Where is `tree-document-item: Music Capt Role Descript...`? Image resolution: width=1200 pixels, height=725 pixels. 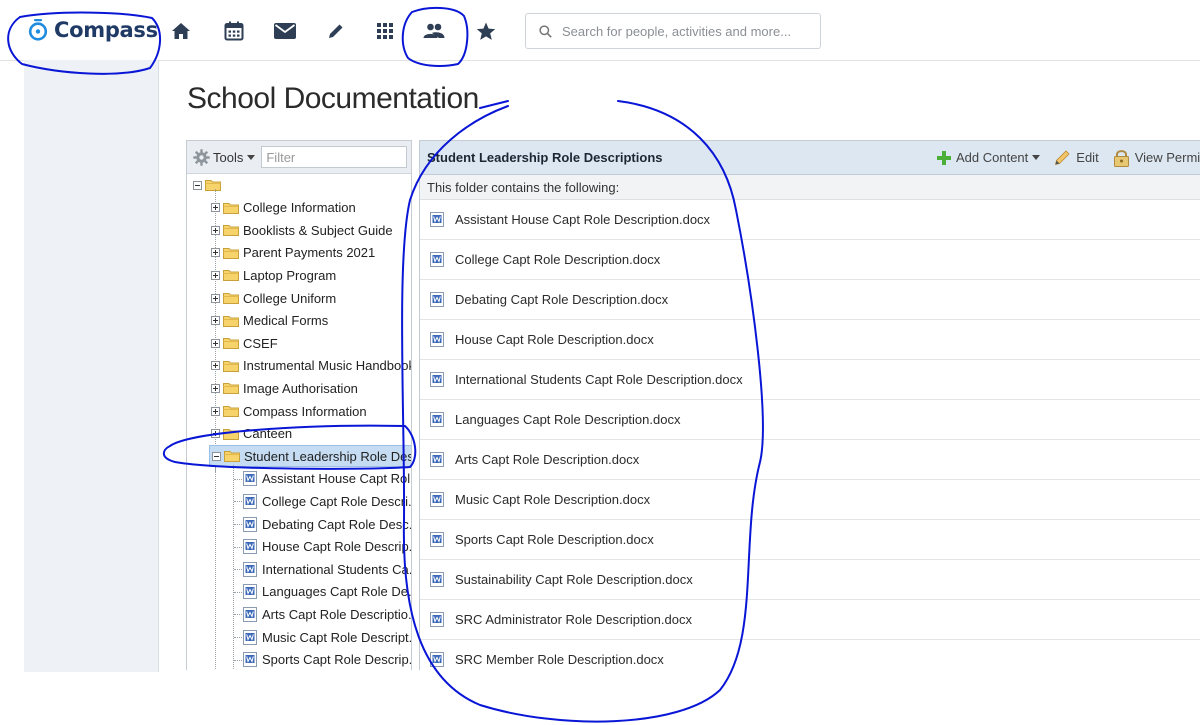 tree-document-item: Music Capt Role Descript... is located at coordinates (327, 637).